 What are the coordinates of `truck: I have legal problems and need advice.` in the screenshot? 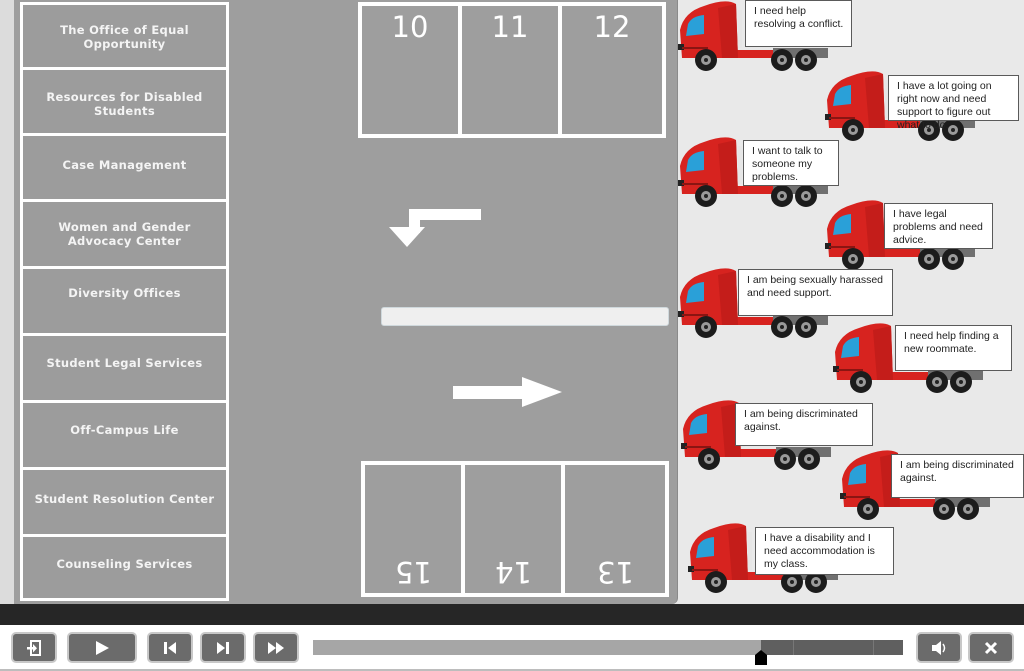 It's located at (909, 236).